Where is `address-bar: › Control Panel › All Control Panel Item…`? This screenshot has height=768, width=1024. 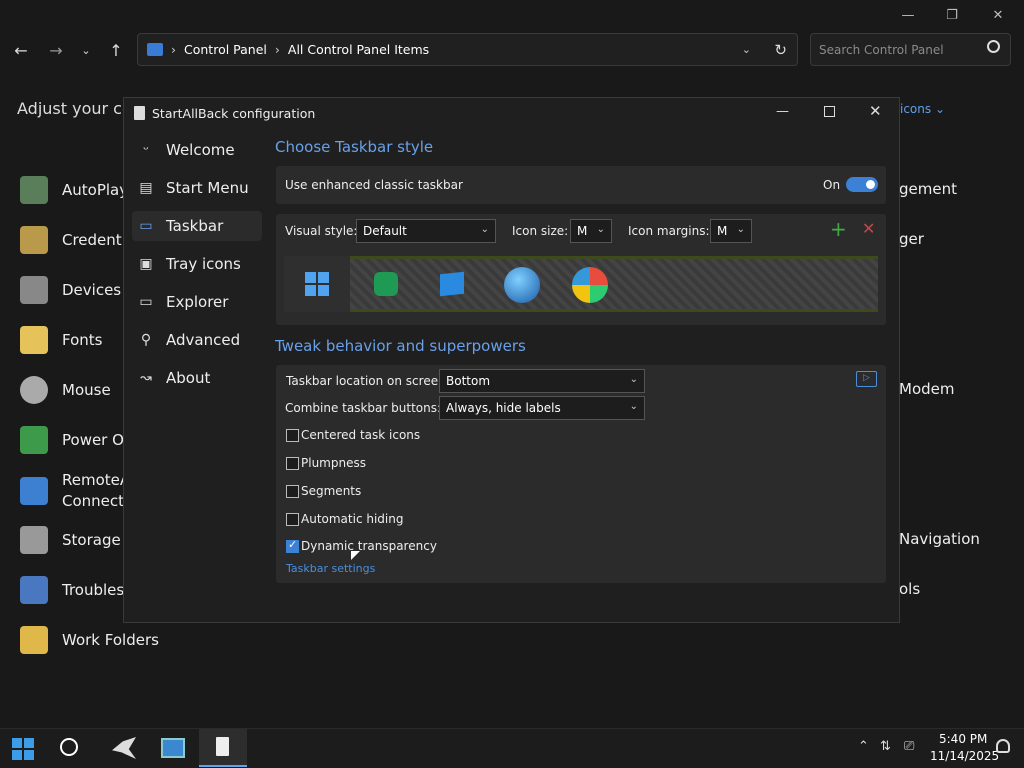 address-bar: › Control Panel › All Control Panel Item… is located at coordinates (467, 49).